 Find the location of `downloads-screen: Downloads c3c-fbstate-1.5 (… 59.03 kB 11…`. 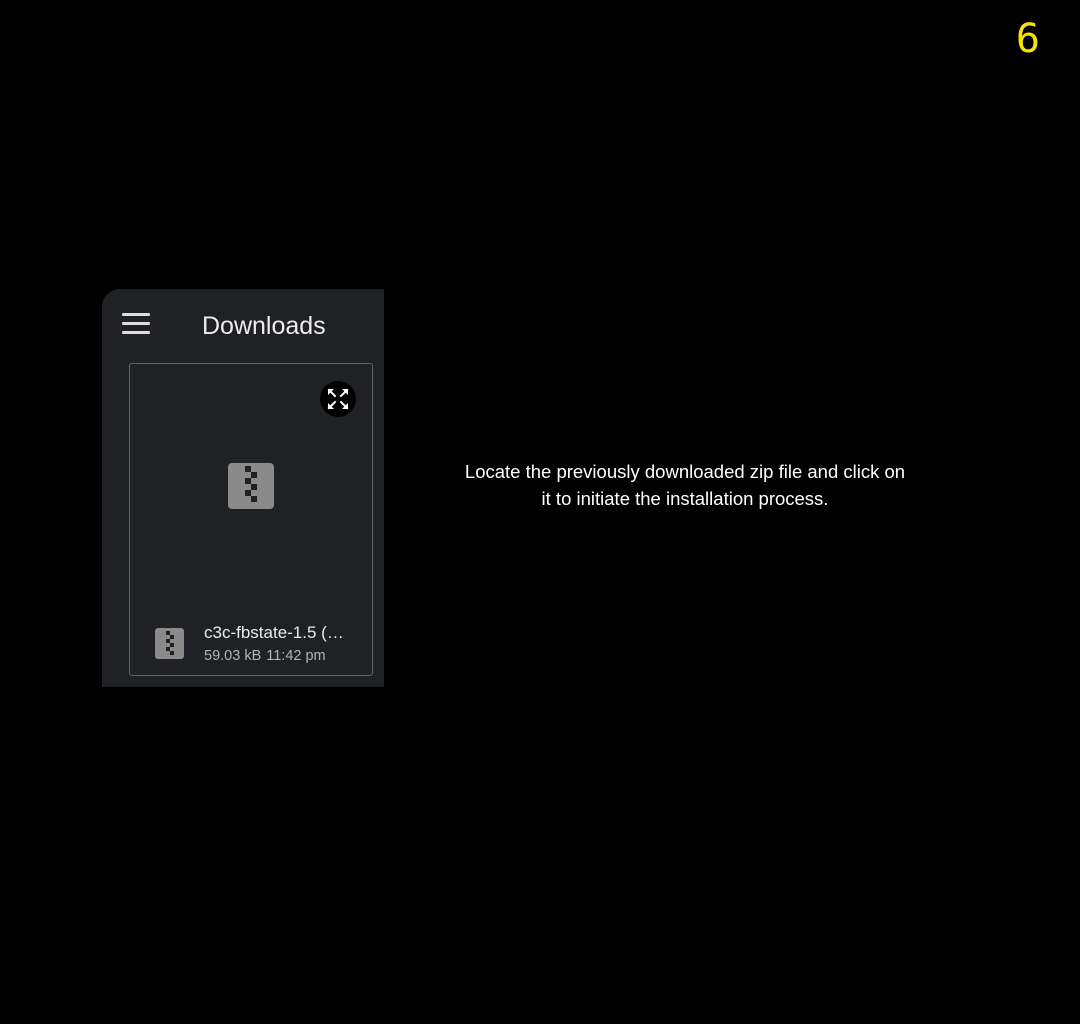

downloads-screen: Downloads c3c-fbstate-1.5 (… 59.03 kB 11… is located at coordinates (243, 488).